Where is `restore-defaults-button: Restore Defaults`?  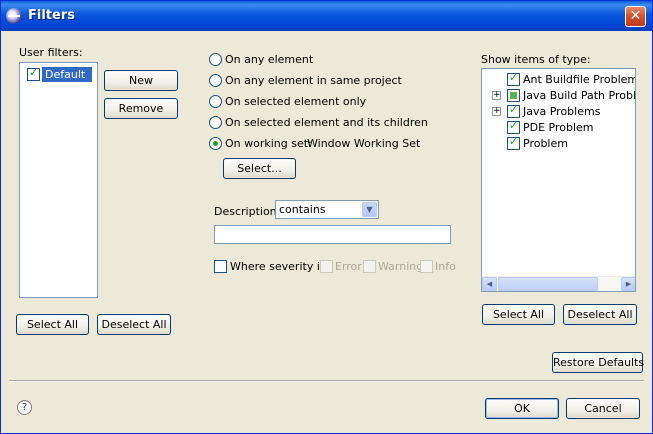
restore-defaults-button: Restore Defaults is located at coordinates (598, 362).